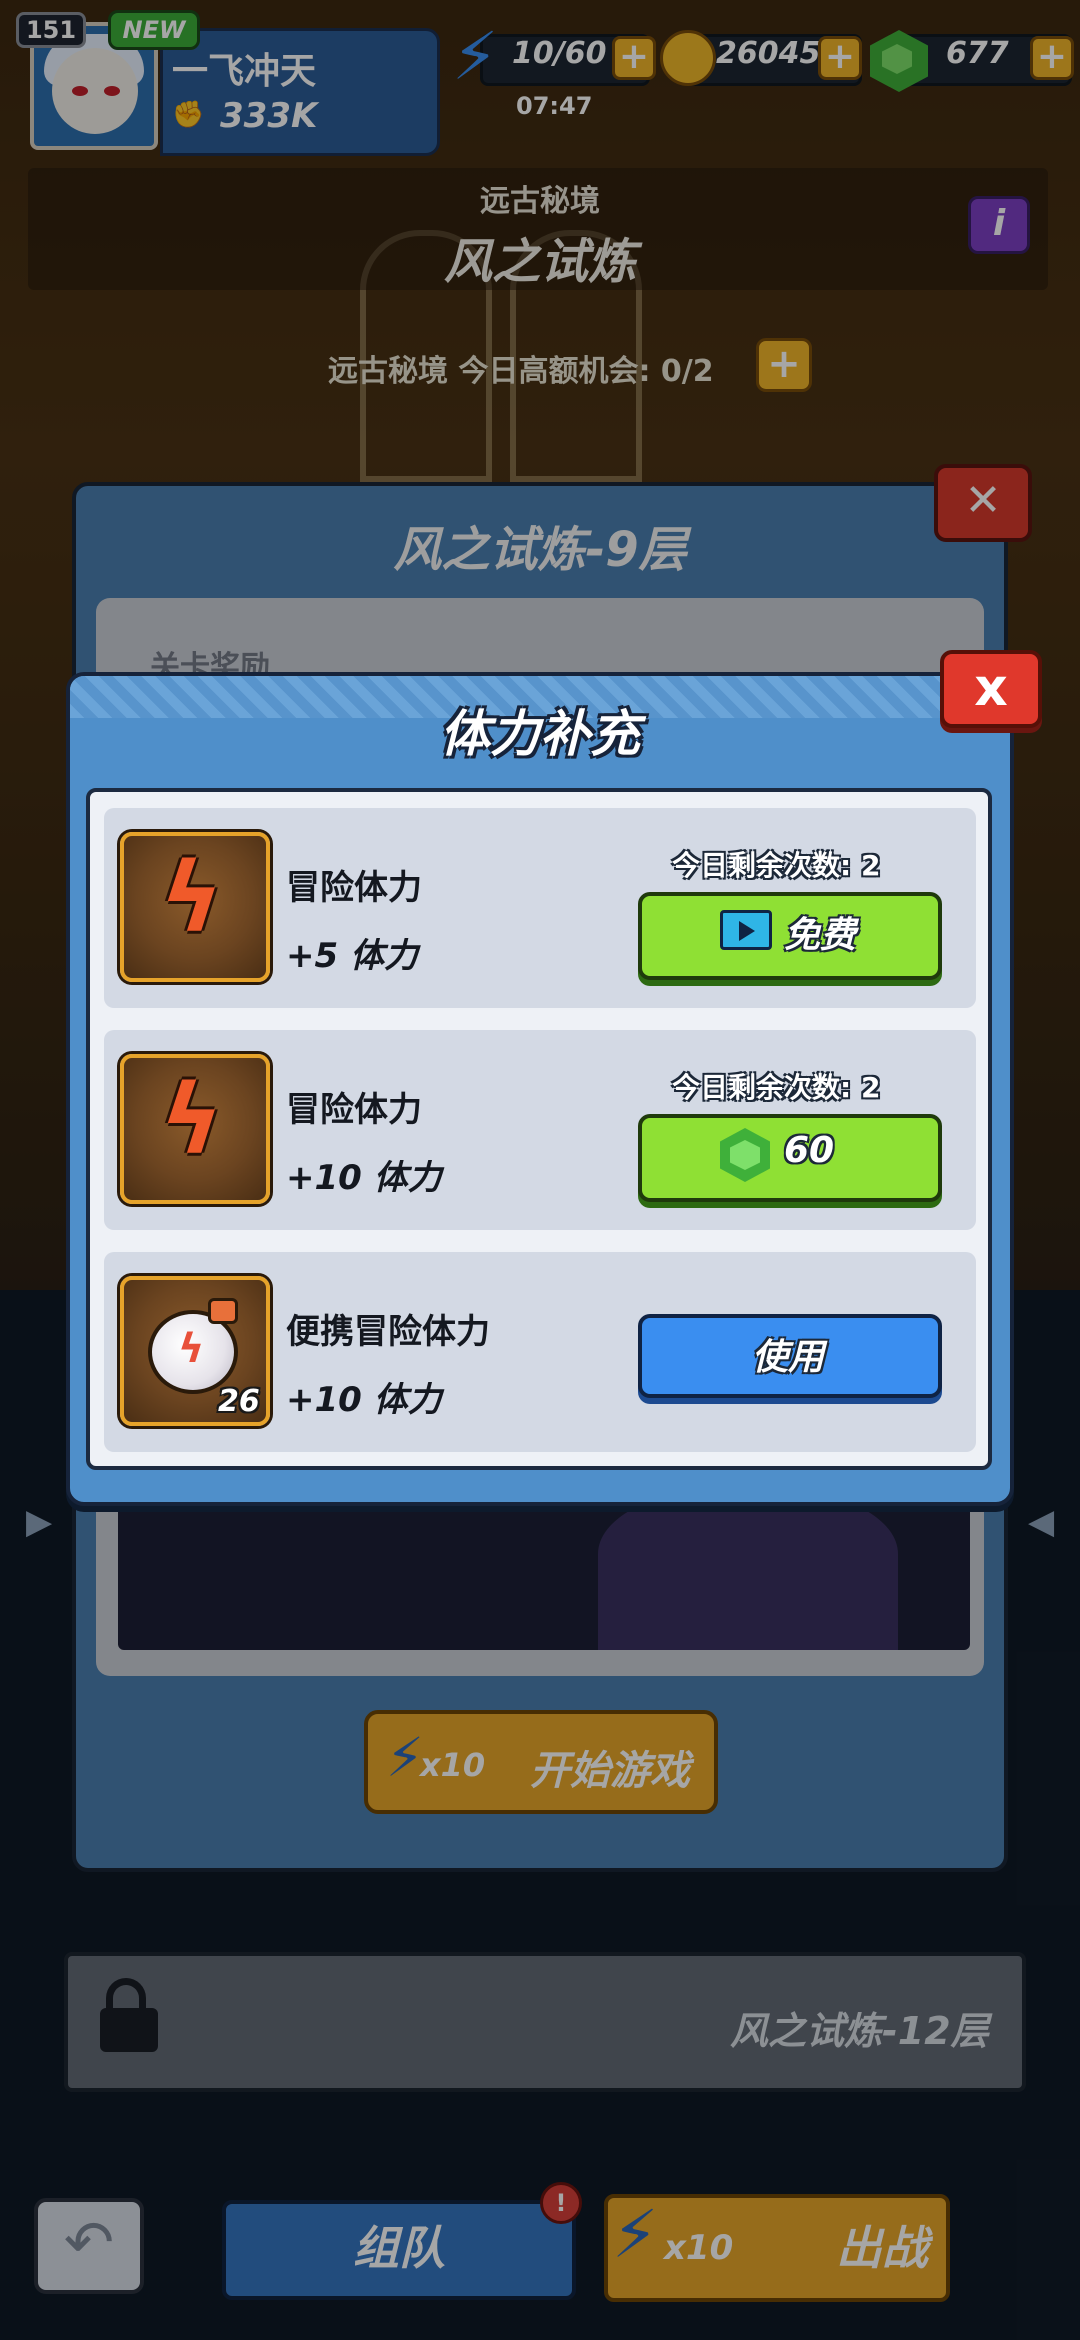 The width and height of the screenshot is (1080, 2340). I want to click on potion-item-icon: ϟ 26, so click(195, 1351).